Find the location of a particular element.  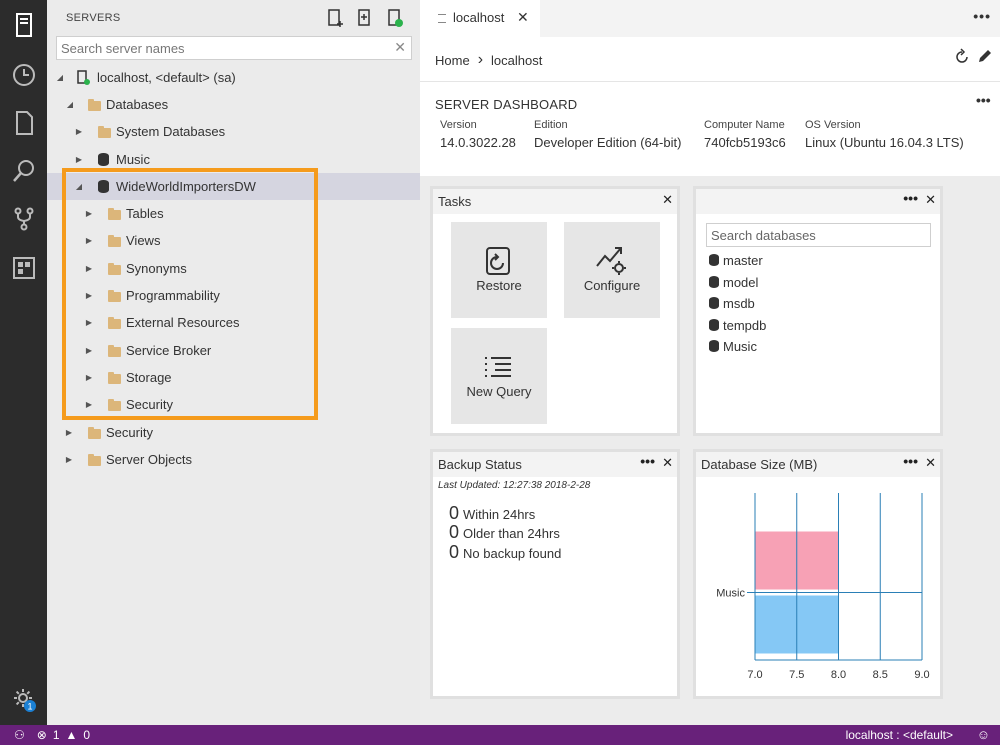

database-item: tempdb is located at coordinates (737, 325).